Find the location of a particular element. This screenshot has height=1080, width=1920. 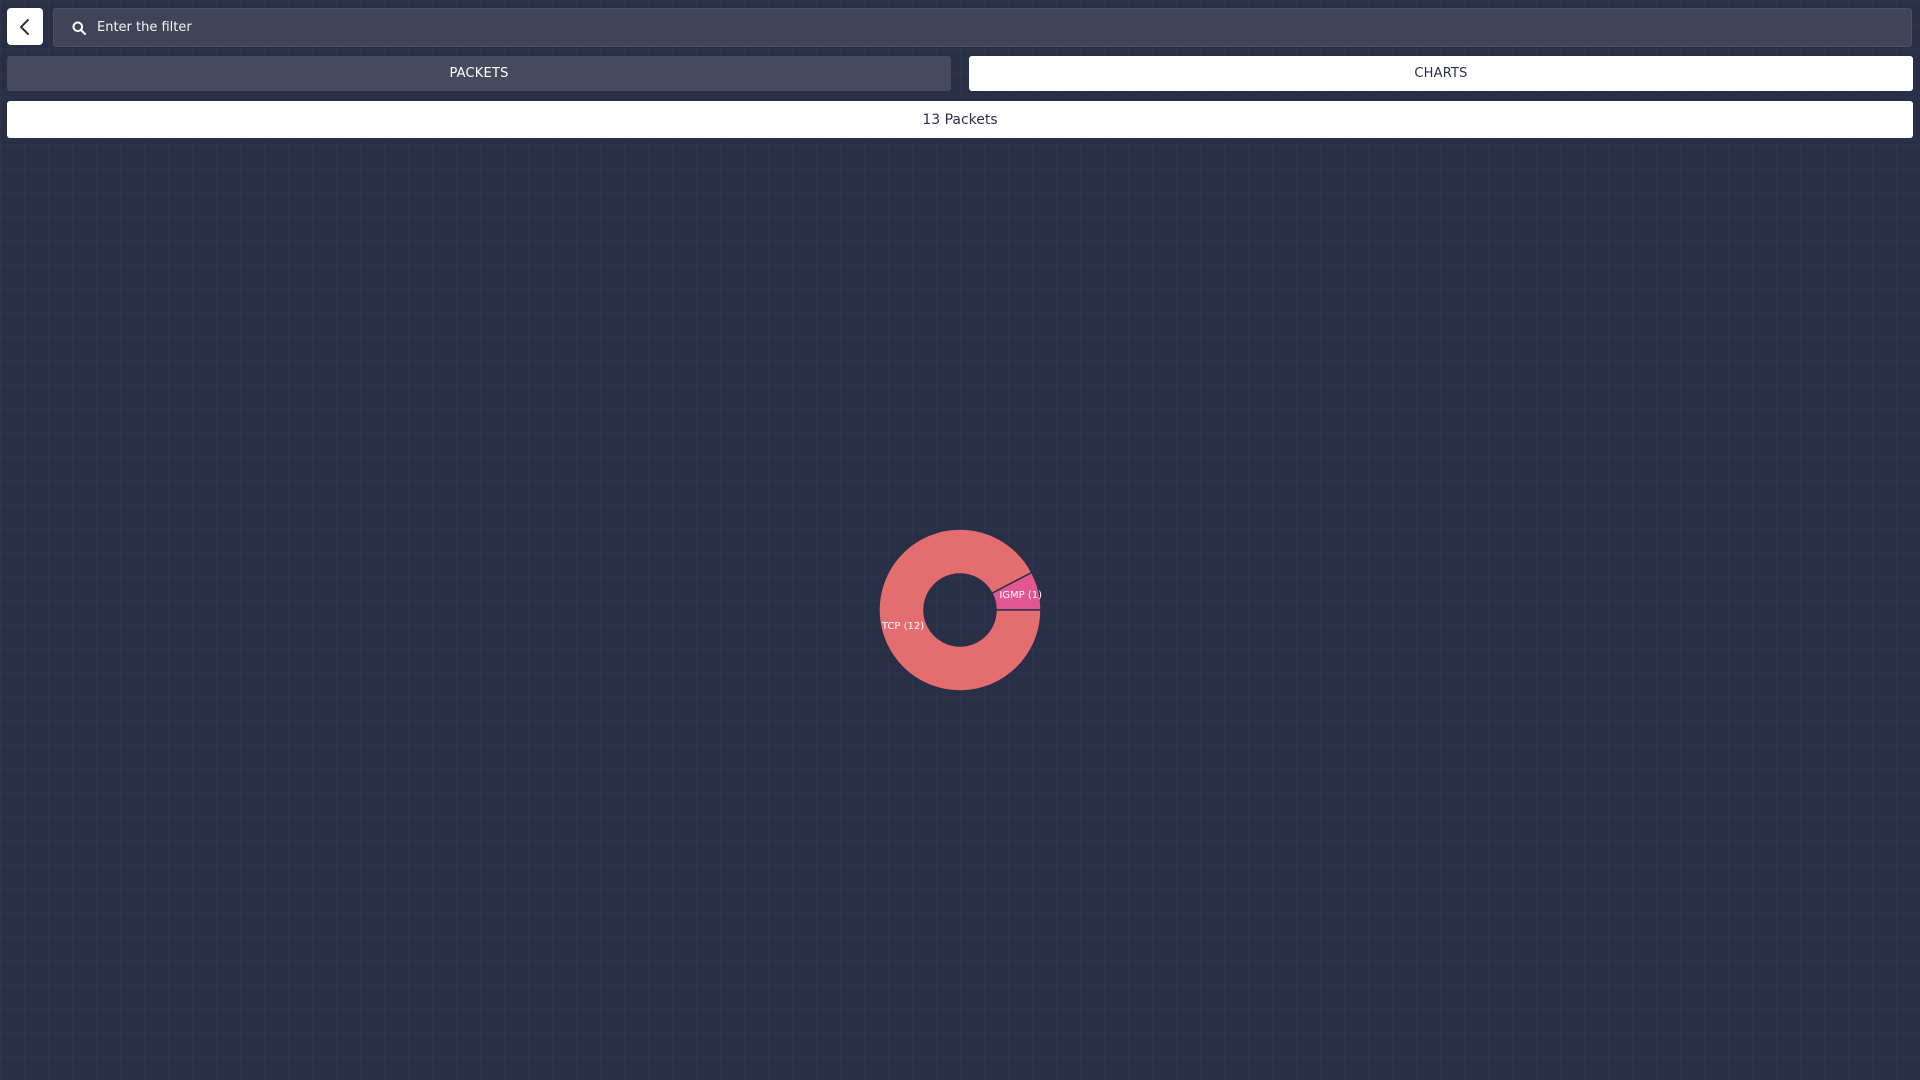

protocol-donut-chart: IGMP (1) TCP (12) is located at coordinates (960, 610).